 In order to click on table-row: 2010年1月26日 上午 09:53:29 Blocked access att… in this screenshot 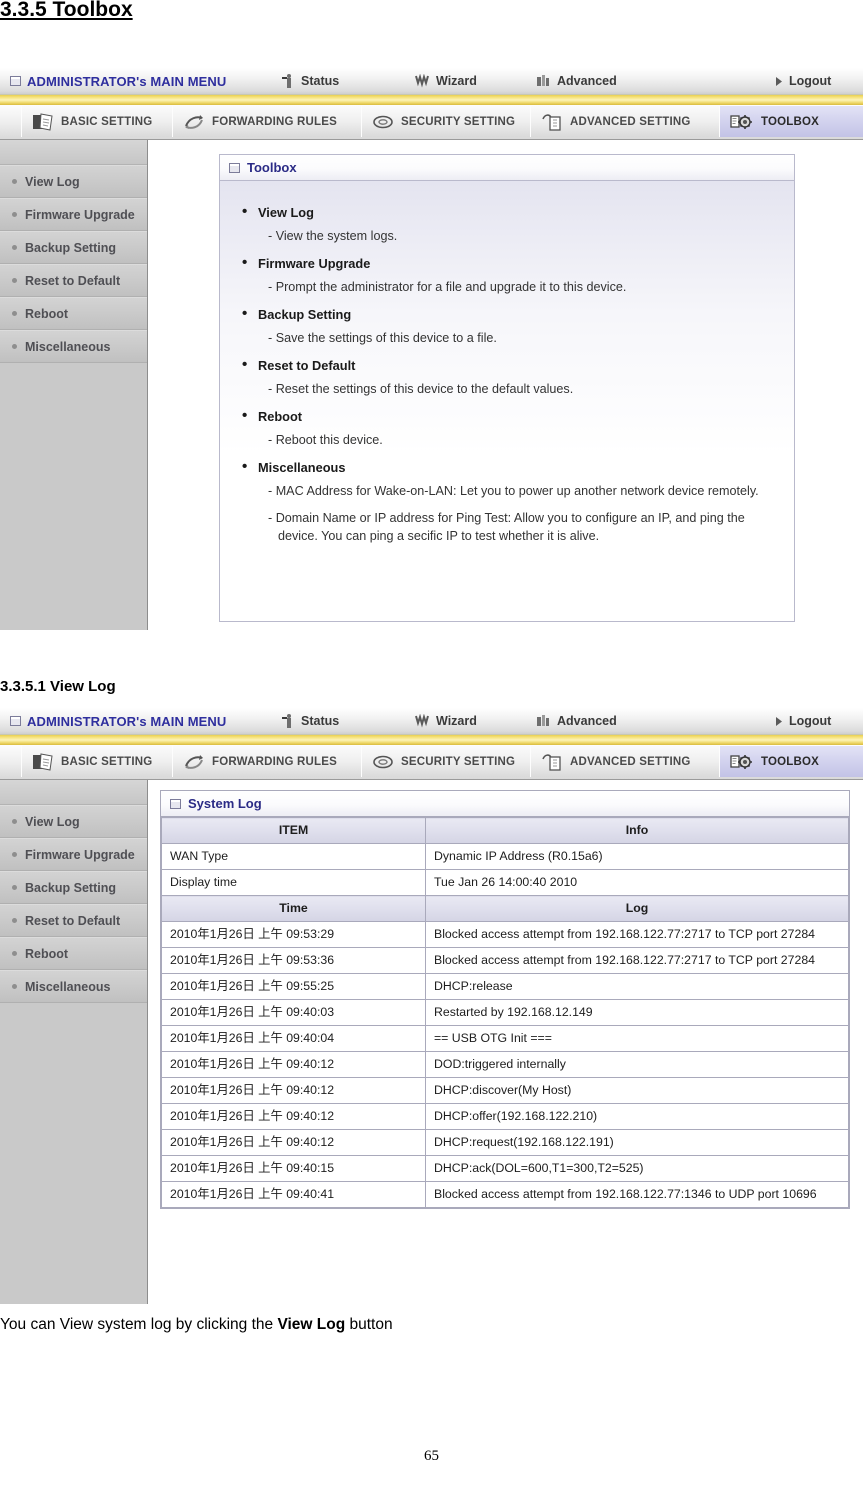, I will do `click(505, 934)`.